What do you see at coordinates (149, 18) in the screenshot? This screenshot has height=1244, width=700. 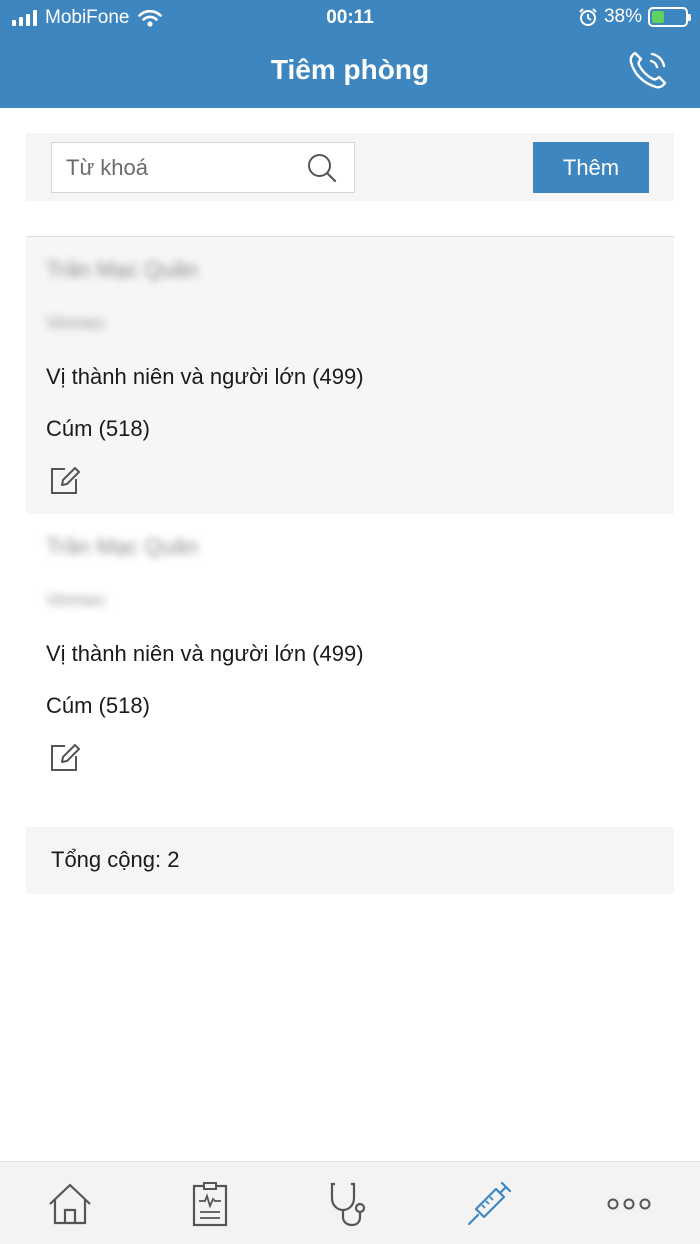 I see `wifi-icon` at bounding box center [149, 18].